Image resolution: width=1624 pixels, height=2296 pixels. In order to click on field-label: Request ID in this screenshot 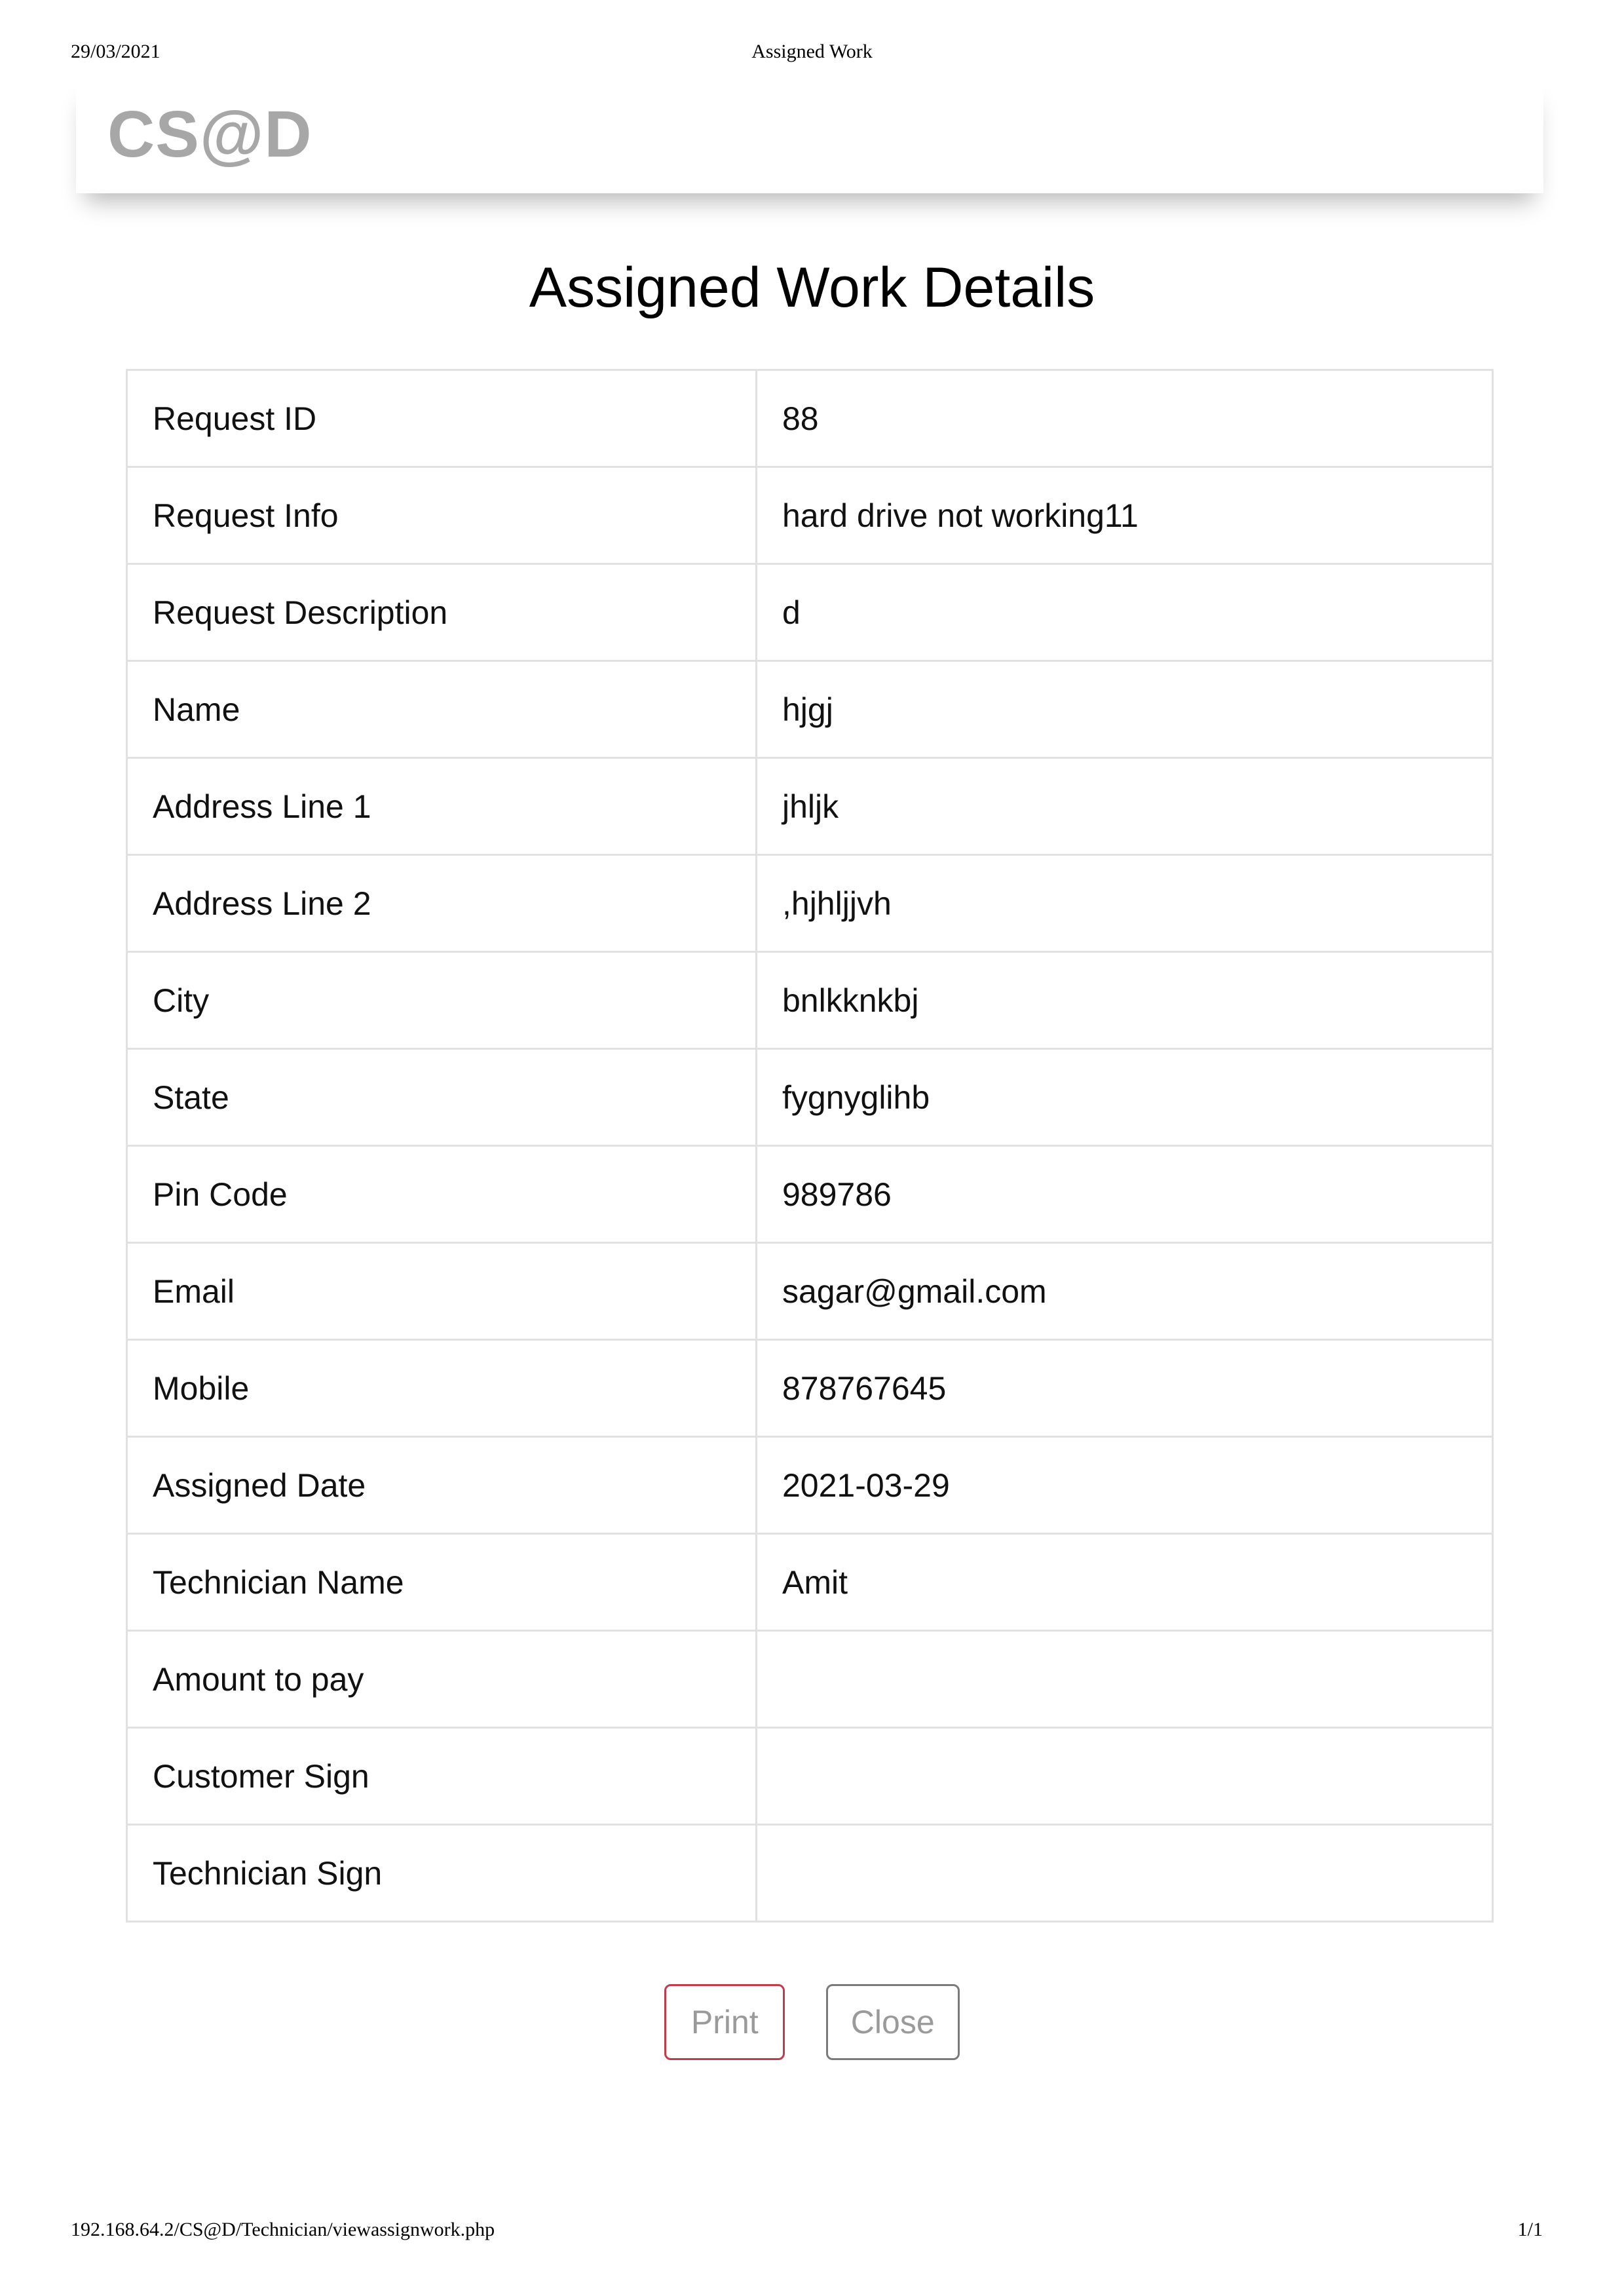, I will do `click(441, 418)`.